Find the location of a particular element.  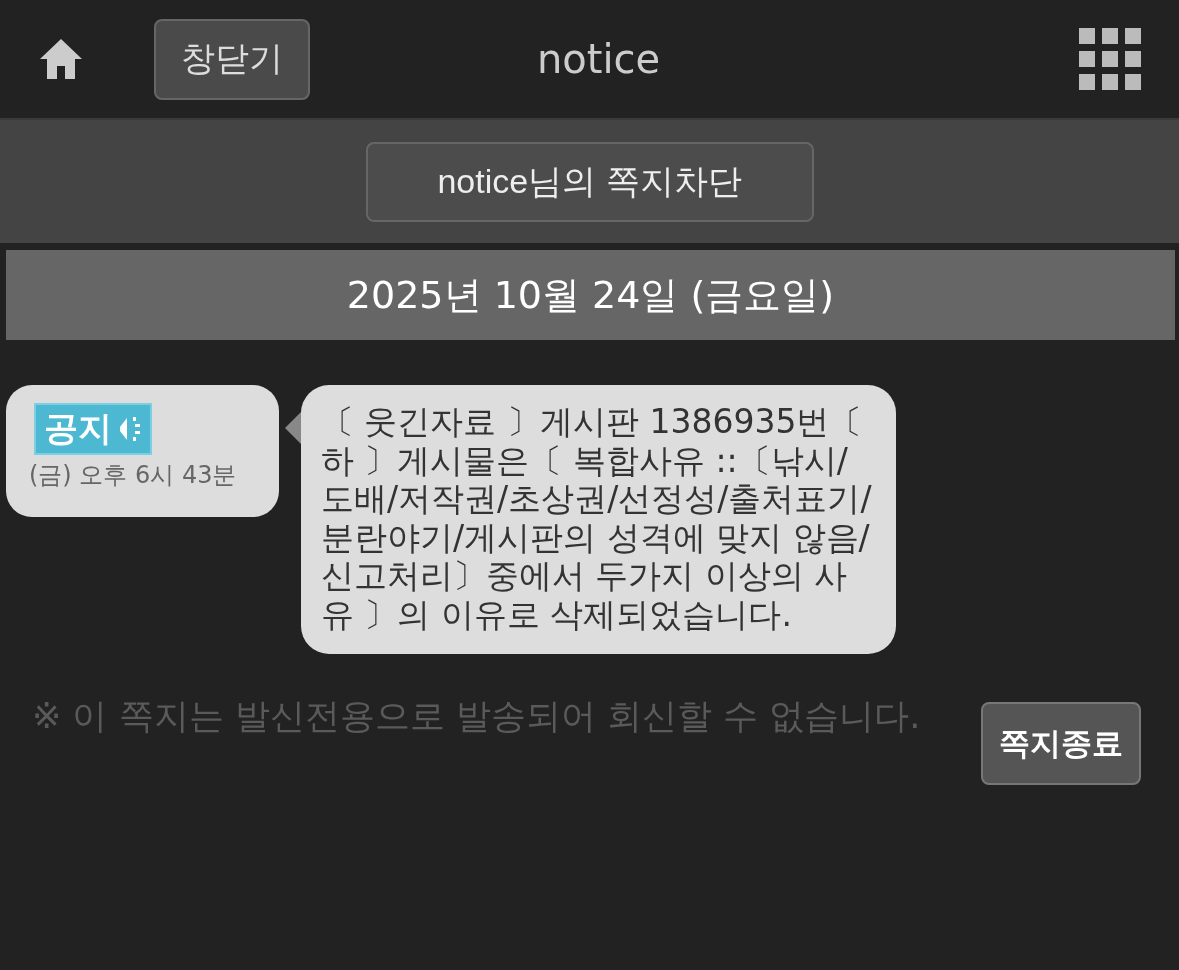

message-time: (금) 오후 6시 43분 is located at coordinates (133, 475).